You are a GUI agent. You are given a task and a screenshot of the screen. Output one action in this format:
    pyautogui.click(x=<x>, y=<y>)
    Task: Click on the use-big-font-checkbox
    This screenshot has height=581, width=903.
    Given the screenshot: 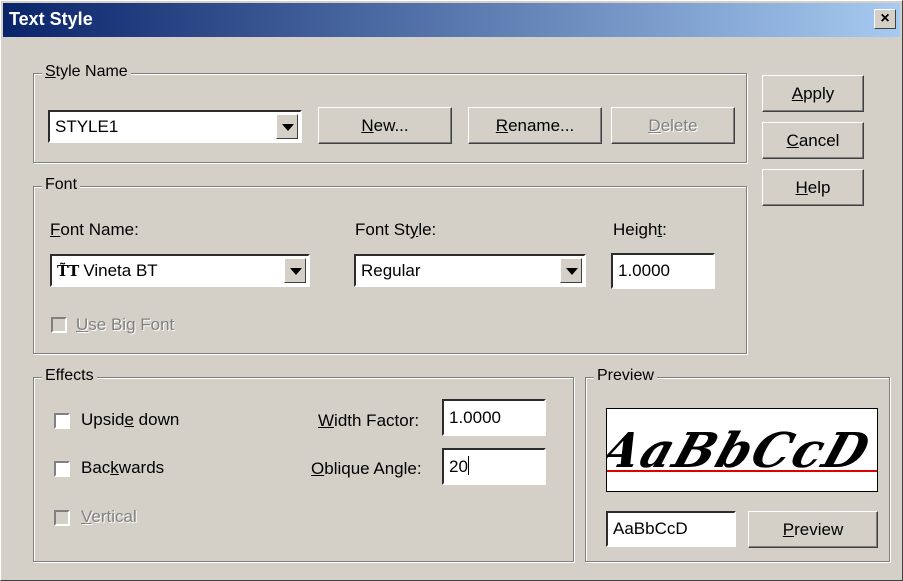 What is the action you would take?
    pyautogui.click(x=59, y=325)
    